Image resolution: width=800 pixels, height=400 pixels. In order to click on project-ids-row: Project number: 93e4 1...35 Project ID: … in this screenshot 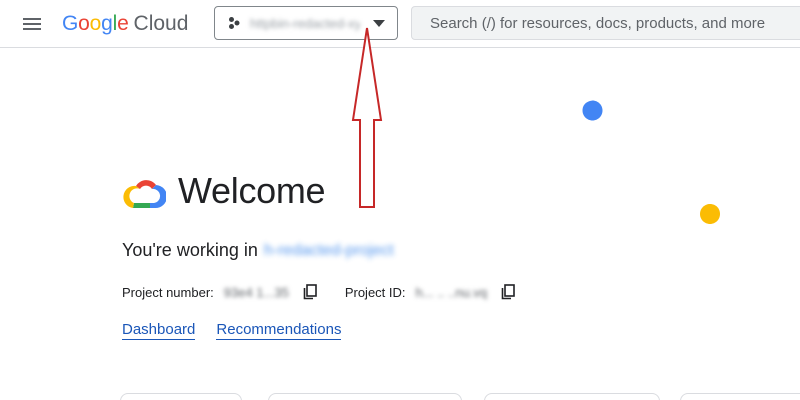, I will do `click(318, 292)`.